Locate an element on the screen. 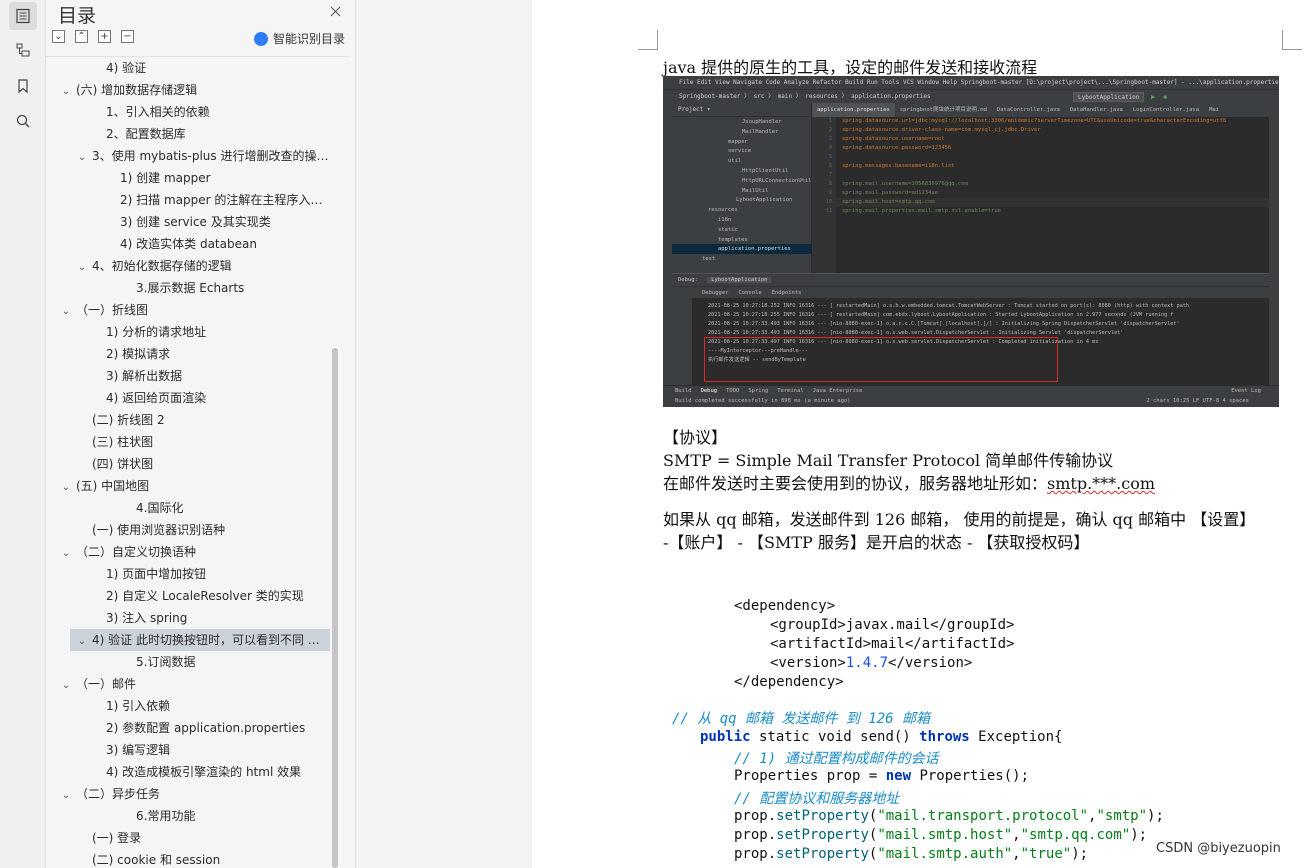 This screenshot has height=868, width=1308. toc-item: 2、配置数据库 is located at coordinates (218, 134).